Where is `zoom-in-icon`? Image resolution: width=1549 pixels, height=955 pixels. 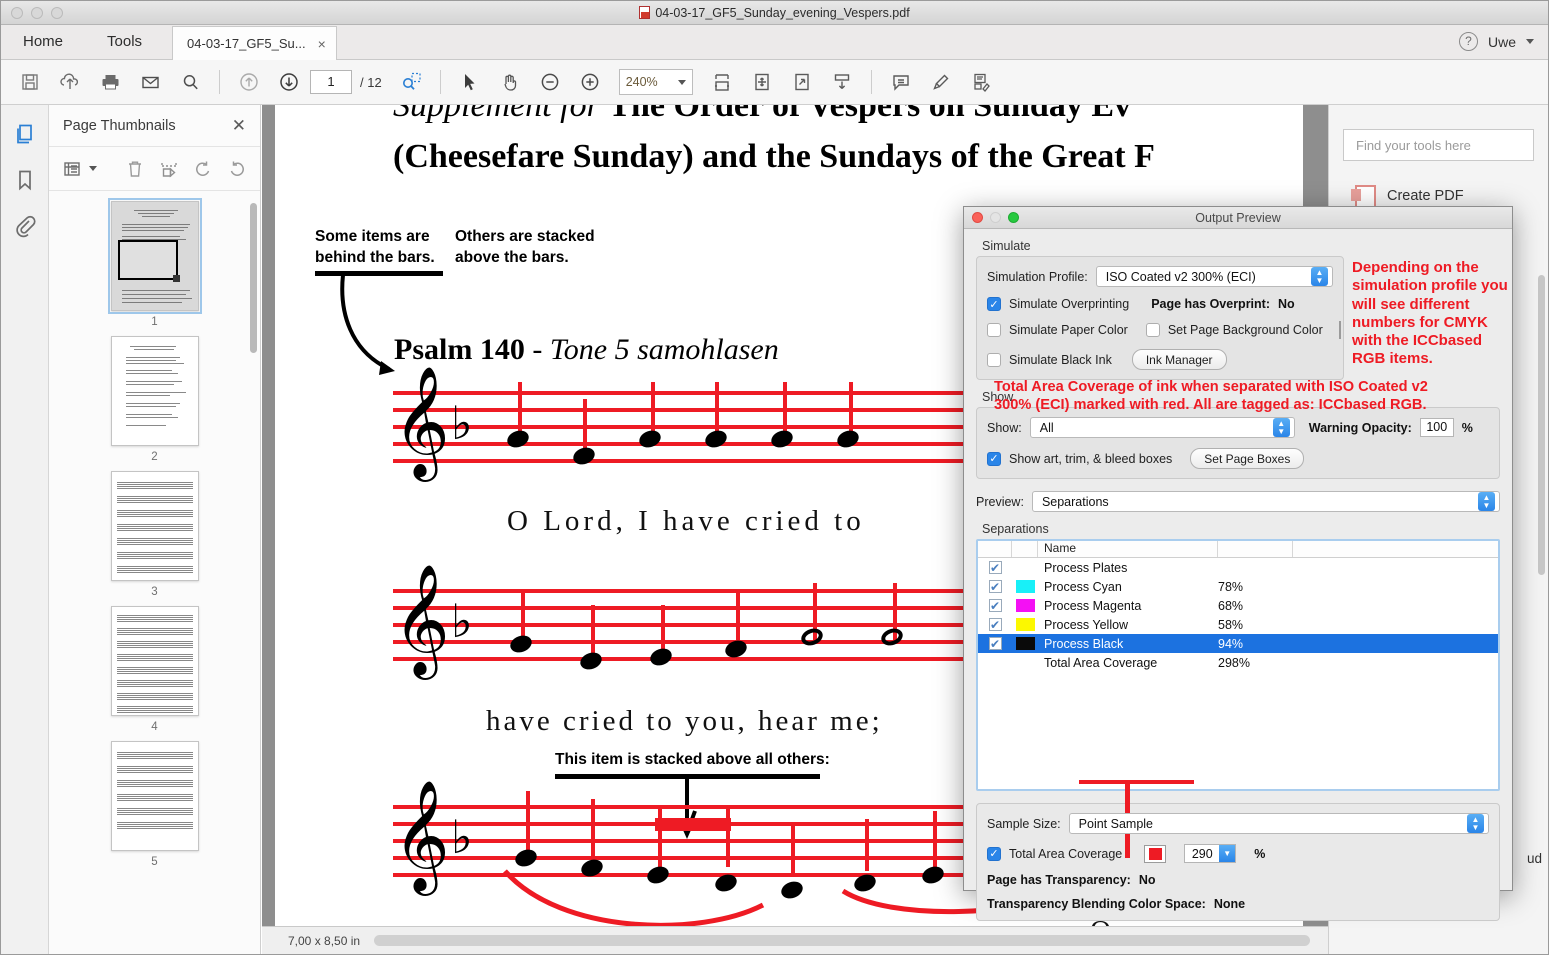
zoom-in-icon is located at coordinates (590, 82).